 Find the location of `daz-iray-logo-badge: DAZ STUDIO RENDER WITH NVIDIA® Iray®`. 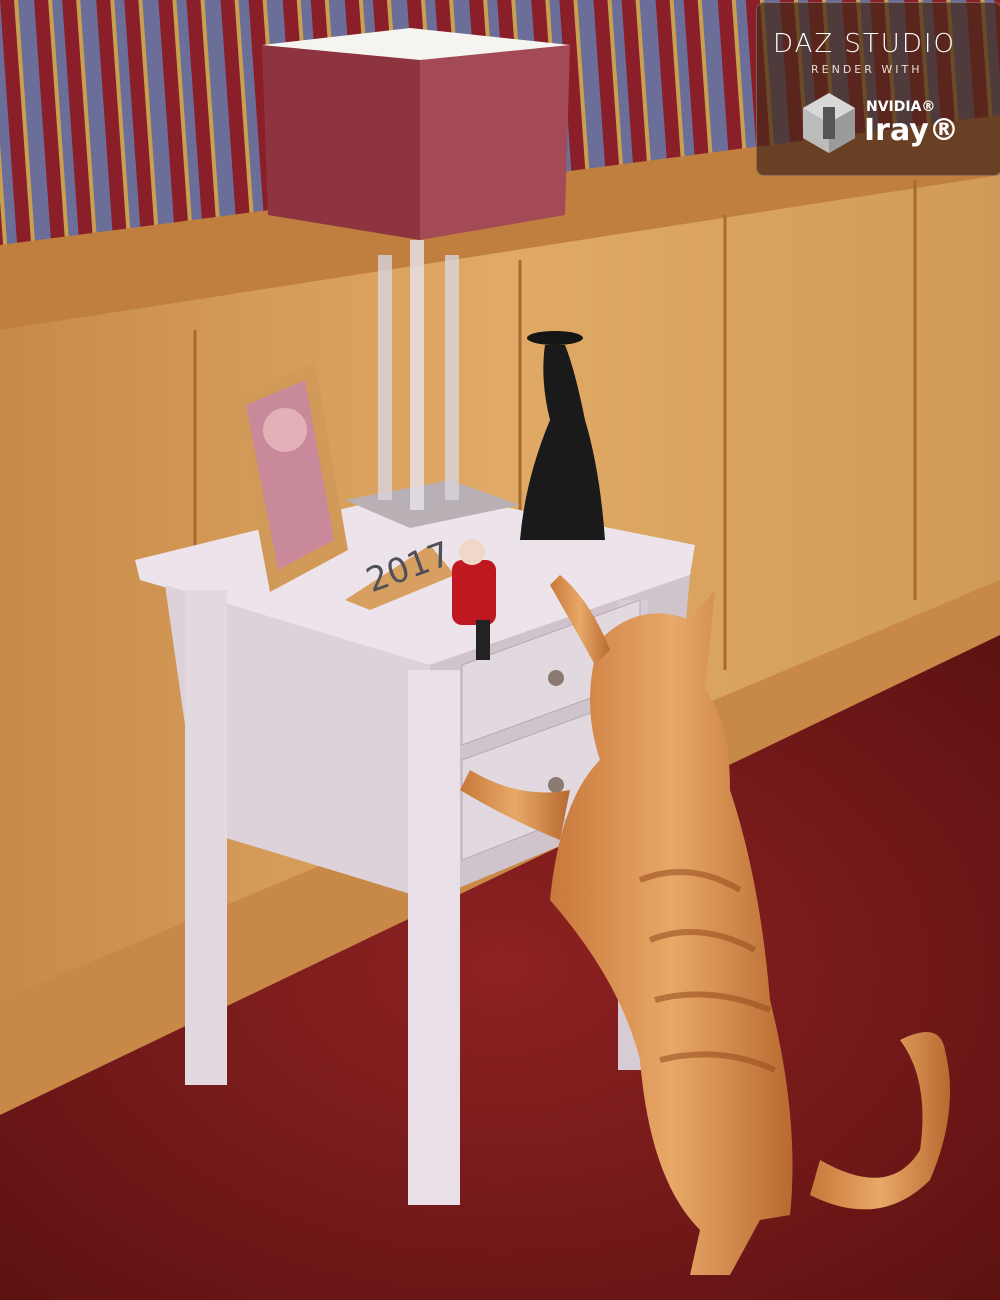

daz-iray-logo-badge: DAZ STUDIO RENDER WITH NVIDIA® Iray® is located at coordinates (878, 89).